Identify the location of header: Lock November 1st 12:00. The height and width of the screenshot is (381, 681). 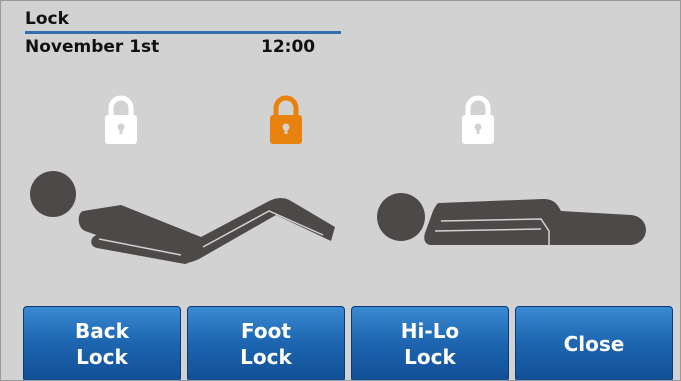
(183, 33).